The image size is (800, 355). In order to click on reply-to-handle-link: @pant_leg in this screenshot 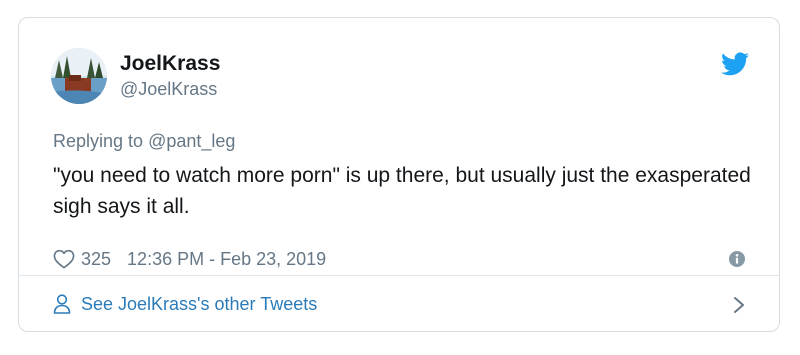, I will do `click(191, 141)`.